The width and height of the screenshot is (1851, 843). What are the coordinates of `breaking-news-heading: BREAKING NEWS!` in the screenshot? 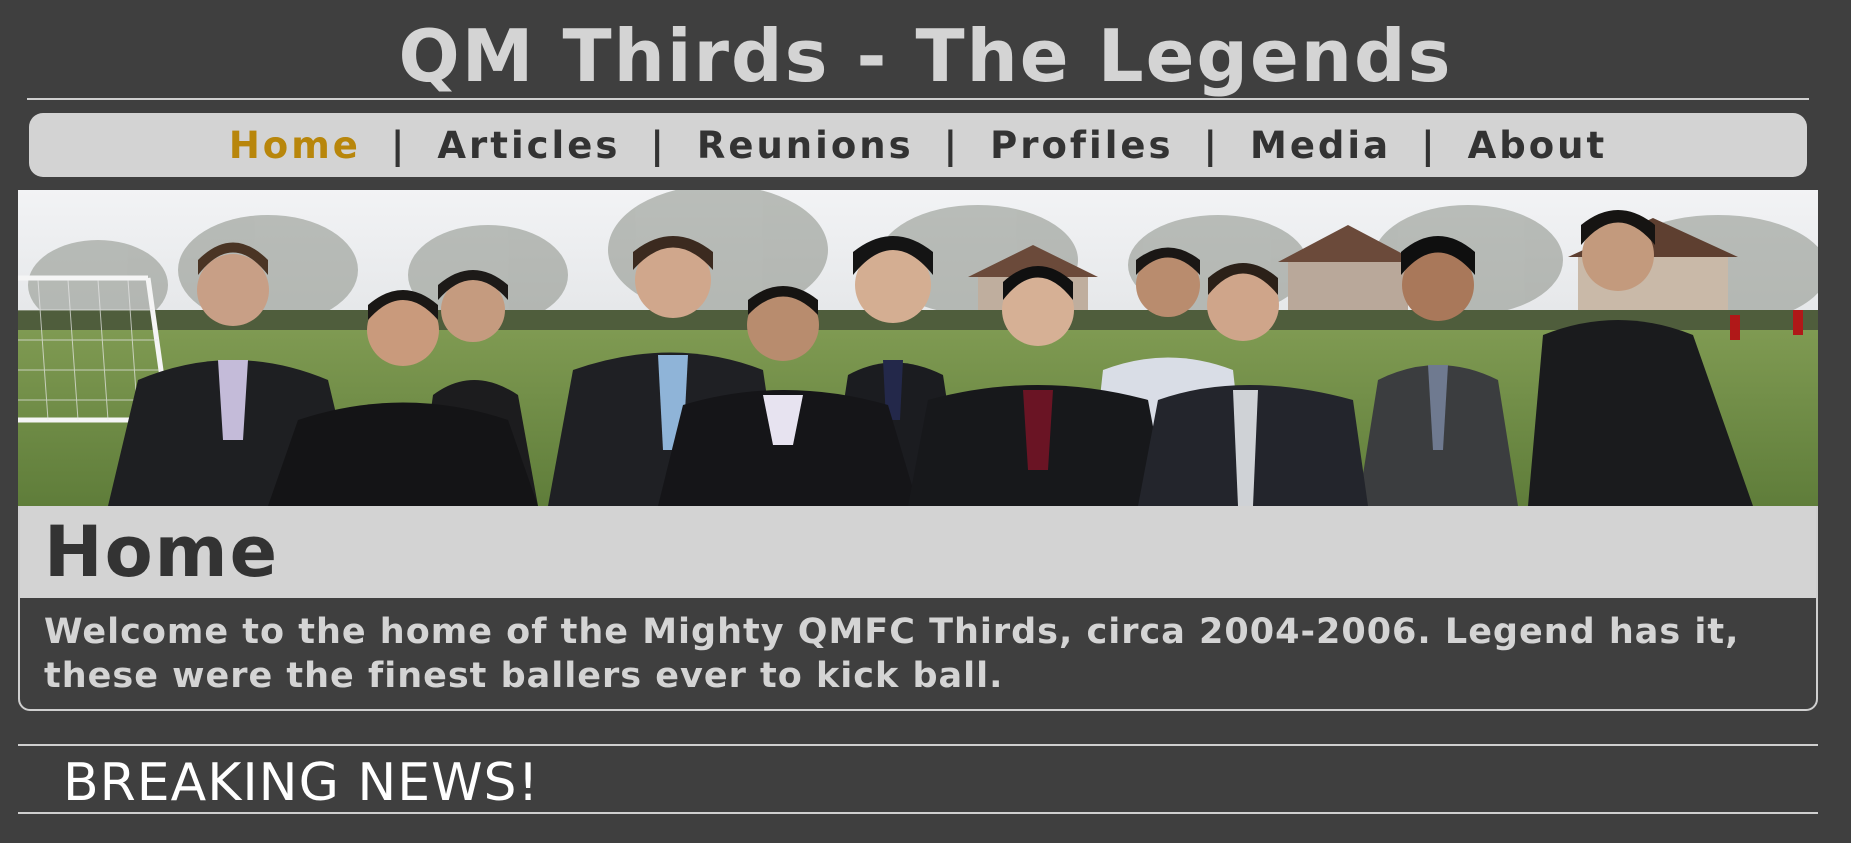 It's located at (301, 783).